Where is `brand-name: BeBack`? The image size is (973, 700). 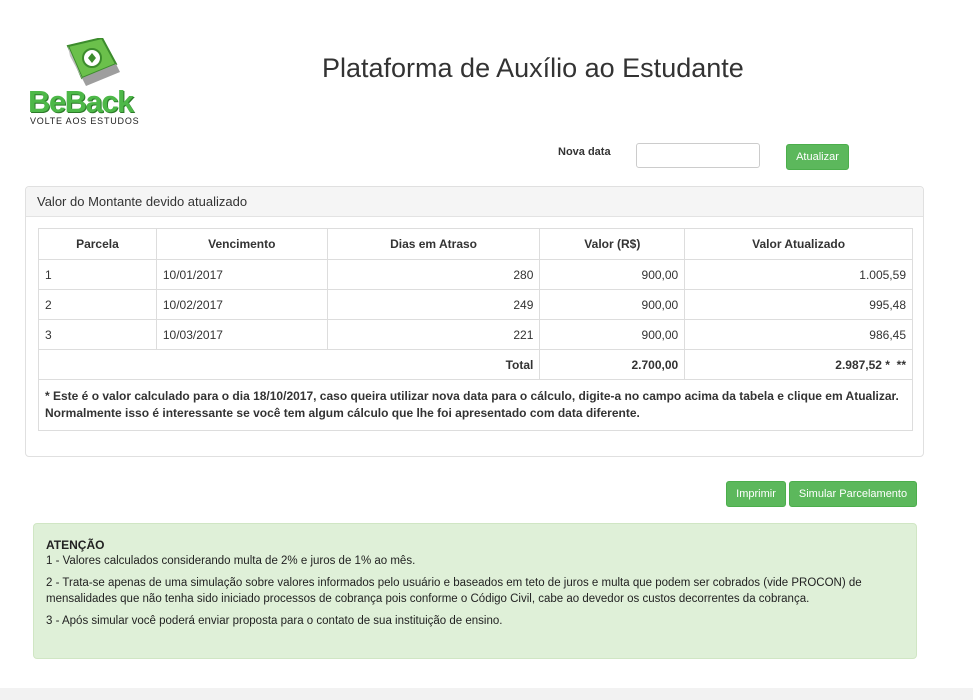
brand-name: BeBack is located at coordinates (81, 101).